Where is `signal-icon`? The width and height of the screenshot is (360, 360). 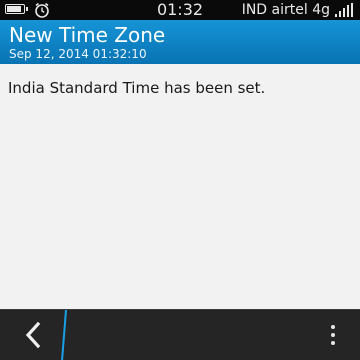
signal-icon is located at coordinates (344, 10).